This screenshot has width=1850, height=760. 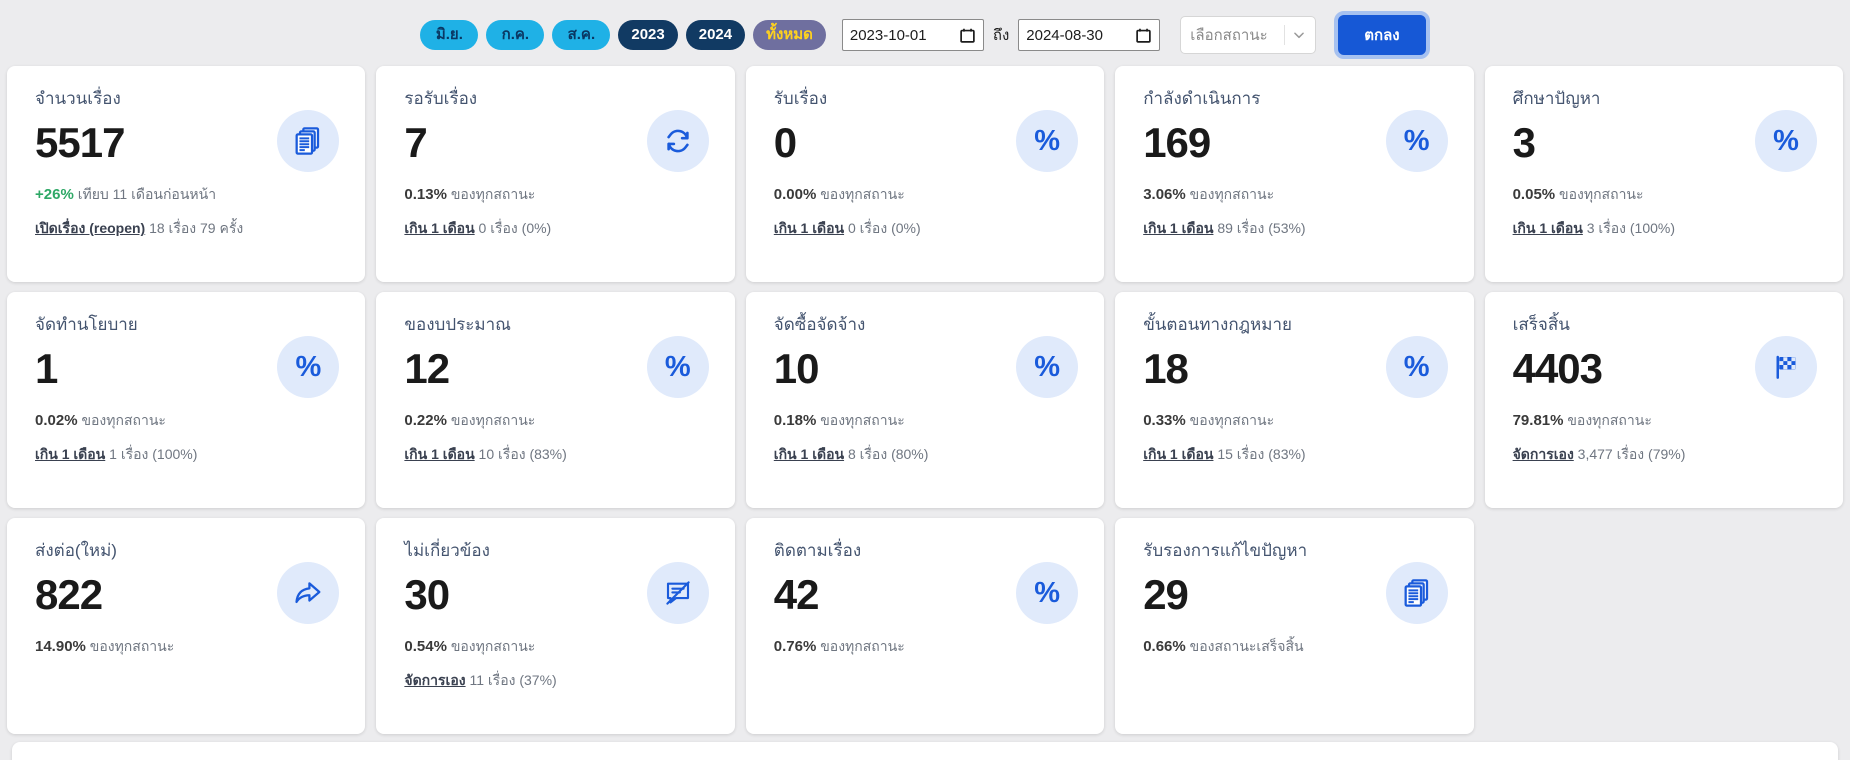 What do you see at coordinates (1785, 367) in the screenshot?
I see `flag-icon` at bounding box center [1785, 367].